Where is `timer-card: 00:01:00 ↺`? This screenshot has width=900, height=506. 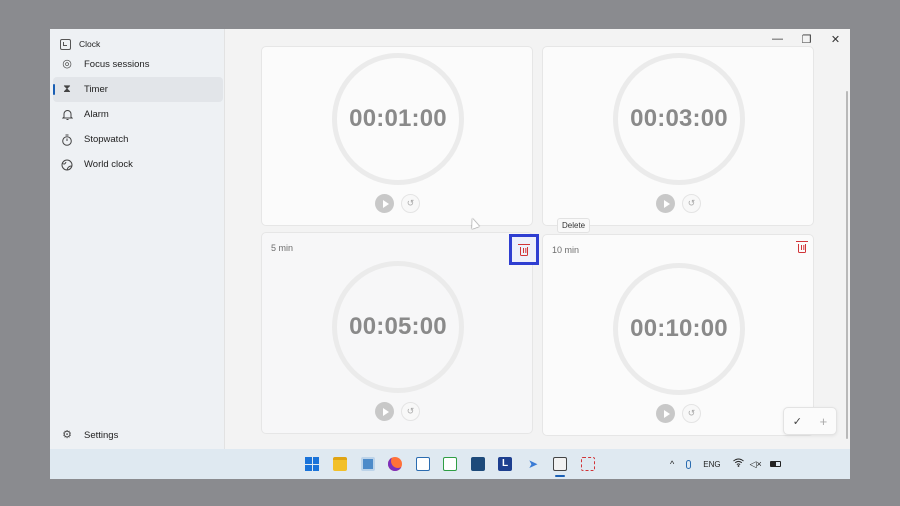
timer-card: 00:01:00 ↺ is located at coordinates (397, 136).